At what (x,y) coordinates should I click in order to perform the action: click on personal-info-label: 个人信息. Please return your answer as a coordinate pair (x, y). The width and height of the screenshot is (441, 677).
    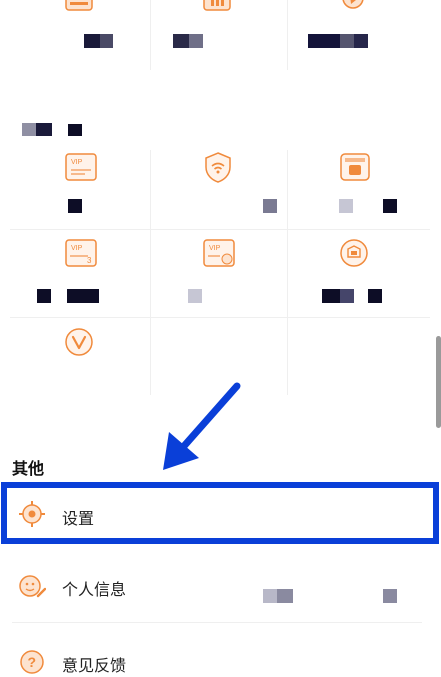
    Looking at the image, I should click on (94, 589).